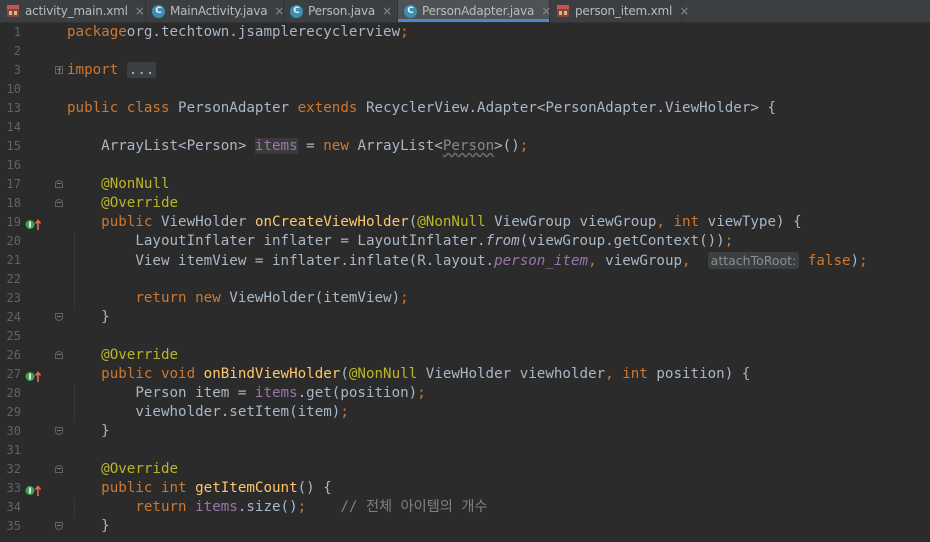  I want to click on svg-text: I, so click(30, 491).